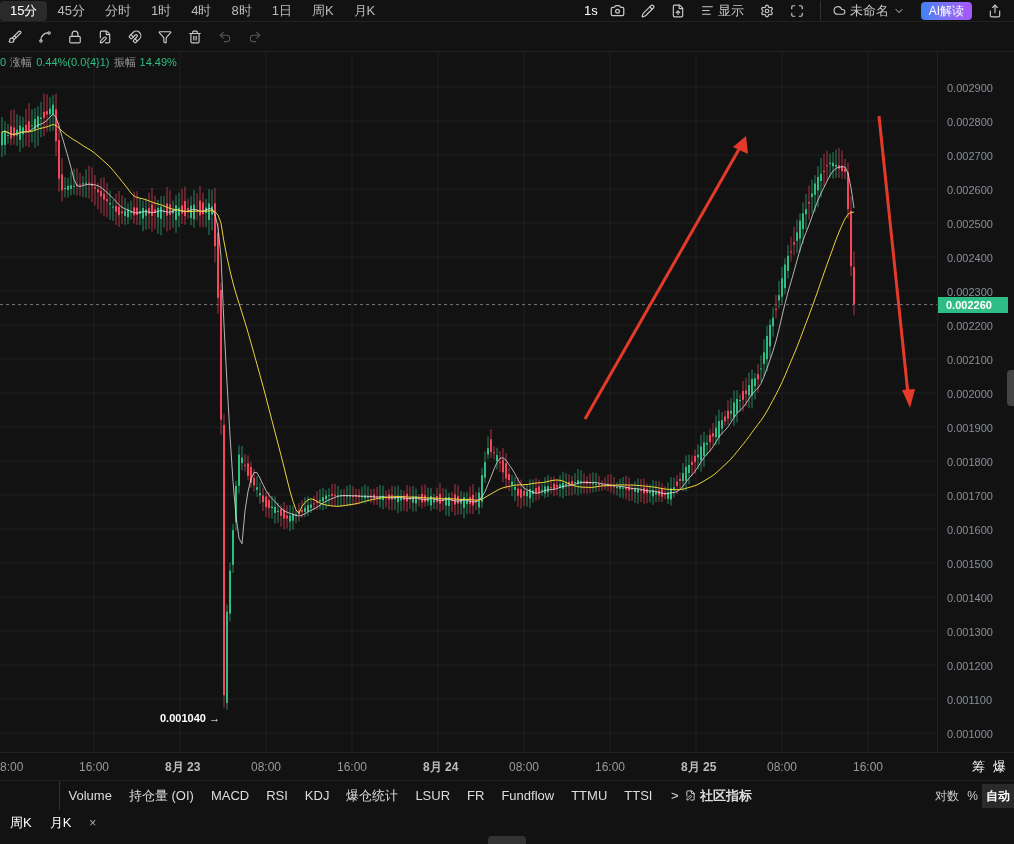  What do you see at coordinates (970, 326) in the screenshot?
I see `price-tick: 0.002200` at bounding box center [970, 326].